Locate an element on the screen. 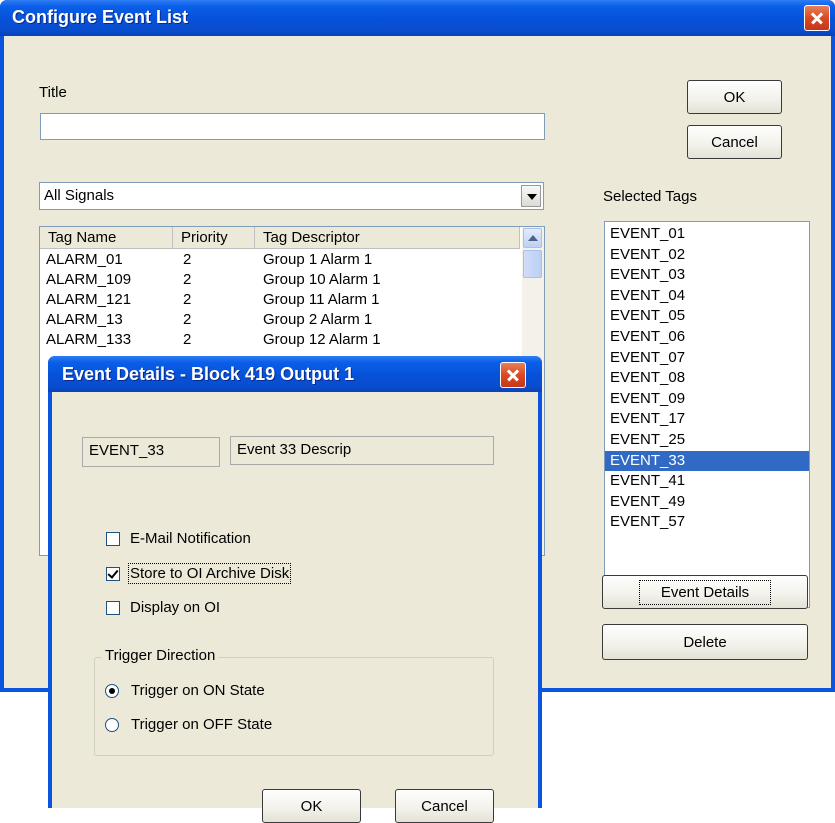  store-archive-checkbox is located at coordinates (113, 574).